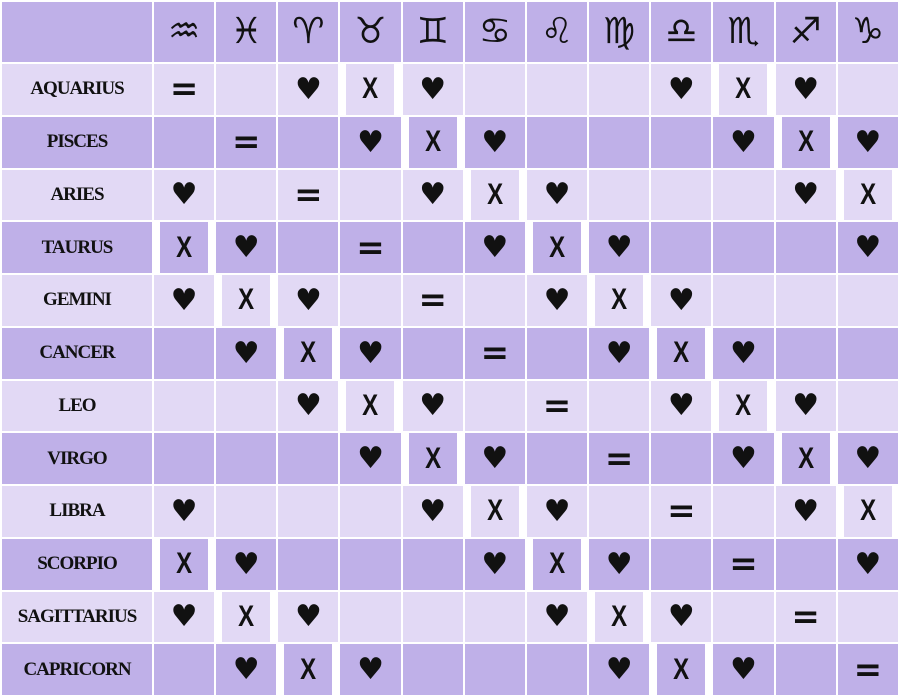 This screenshot has height=697, width=900. What do you see at coordinates (77, 353) in the screenshot?
I see `row-label: Cancer` at bounding box center [77, 353].